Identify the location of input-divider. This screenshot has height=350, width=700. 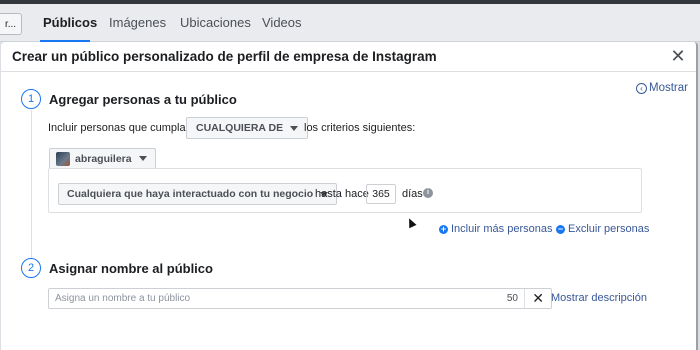
(524, 298).